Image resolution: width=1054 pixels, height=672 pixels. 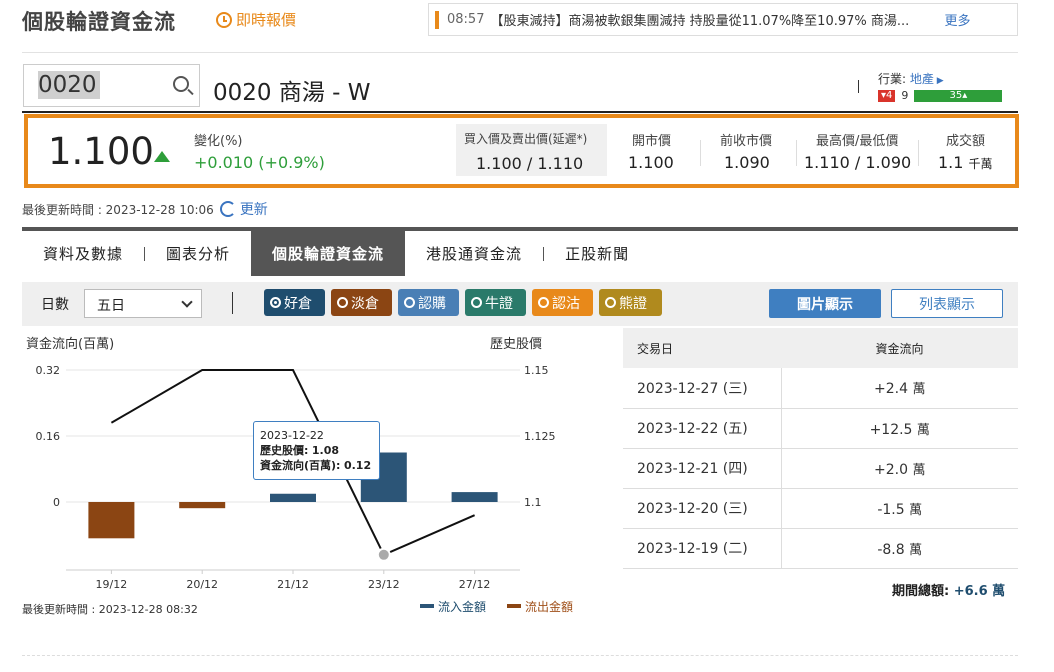 What do you see at coordinates (70, 344) in the screenshot?
I see `left-axis-title: 資金流向(百萬)` at bounding box center [70, 344].